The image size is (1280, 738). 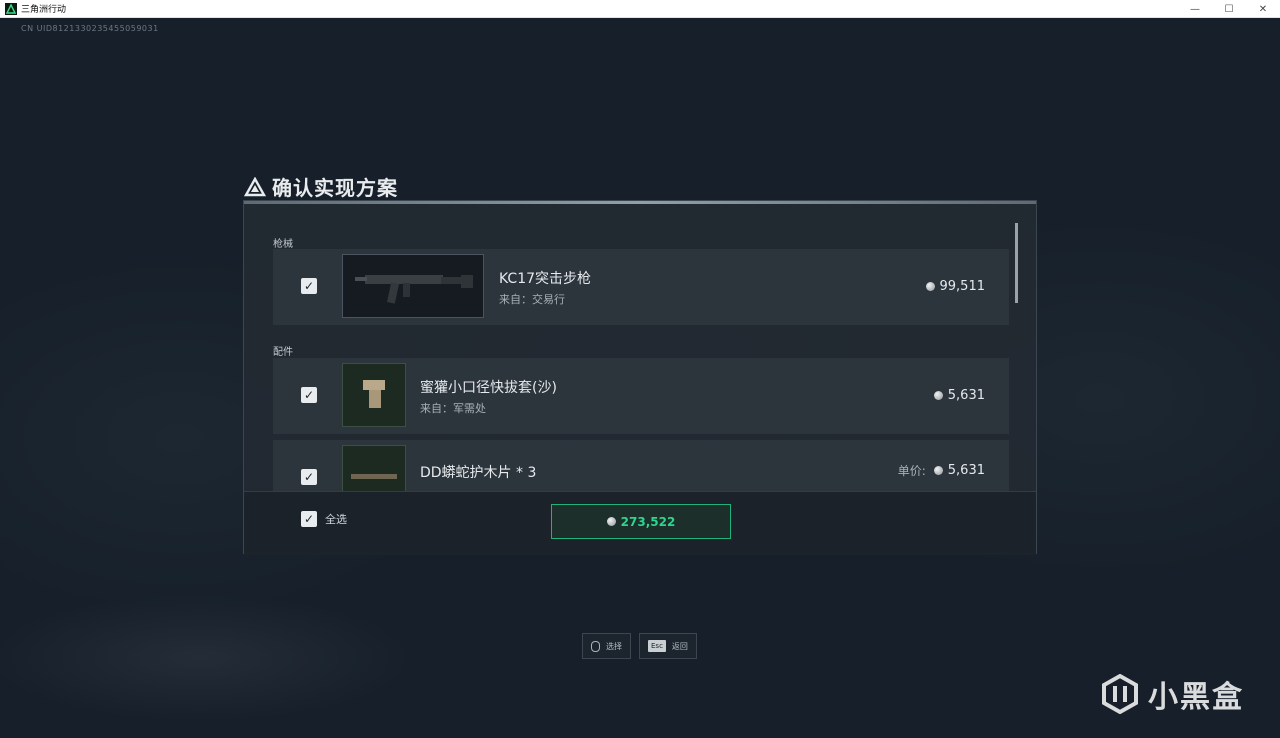 What do you see at coordinates (668, 646) in the screenshot?
I see `hint-back: Esc 返回` at bounding box center [668, 646].